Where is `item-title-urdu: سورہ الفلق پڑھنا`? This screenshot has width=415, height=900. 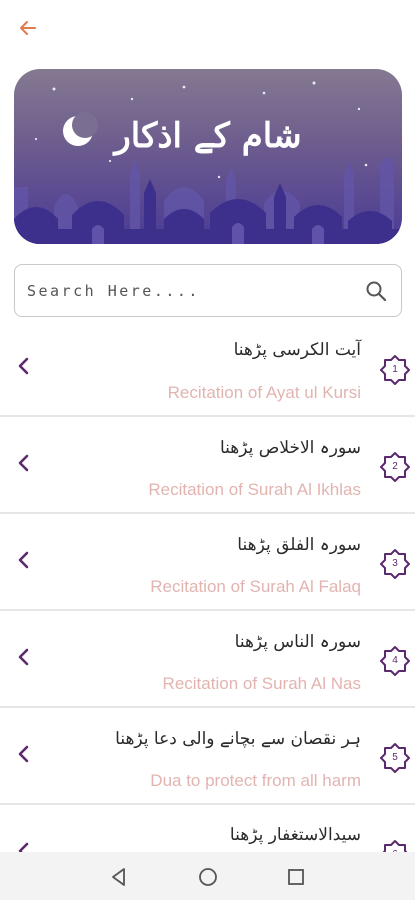
item-title-urdu: سورہ الفلق پڑھنا is located at coordinates (299, 545).